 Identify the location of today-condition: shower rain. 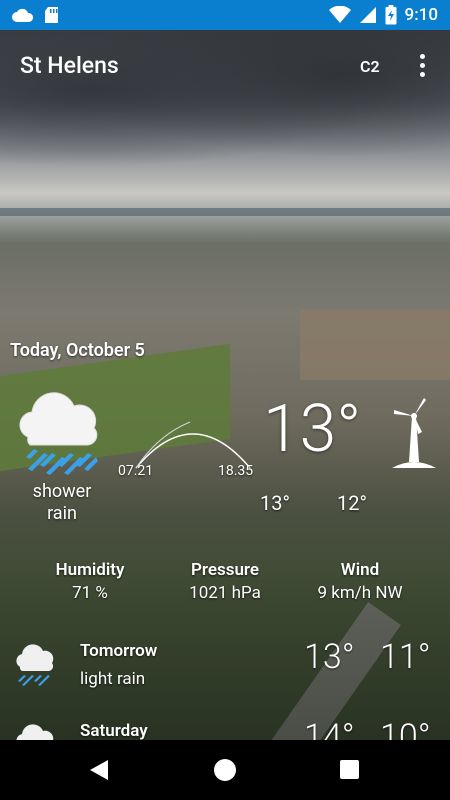
(62, 502).